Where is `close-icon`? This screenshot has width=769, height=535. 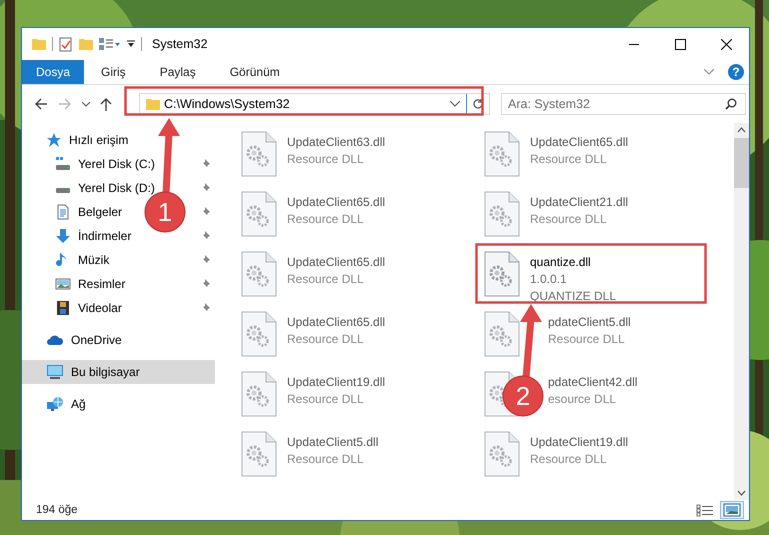
close-icon is located at coordinates (726, 44).